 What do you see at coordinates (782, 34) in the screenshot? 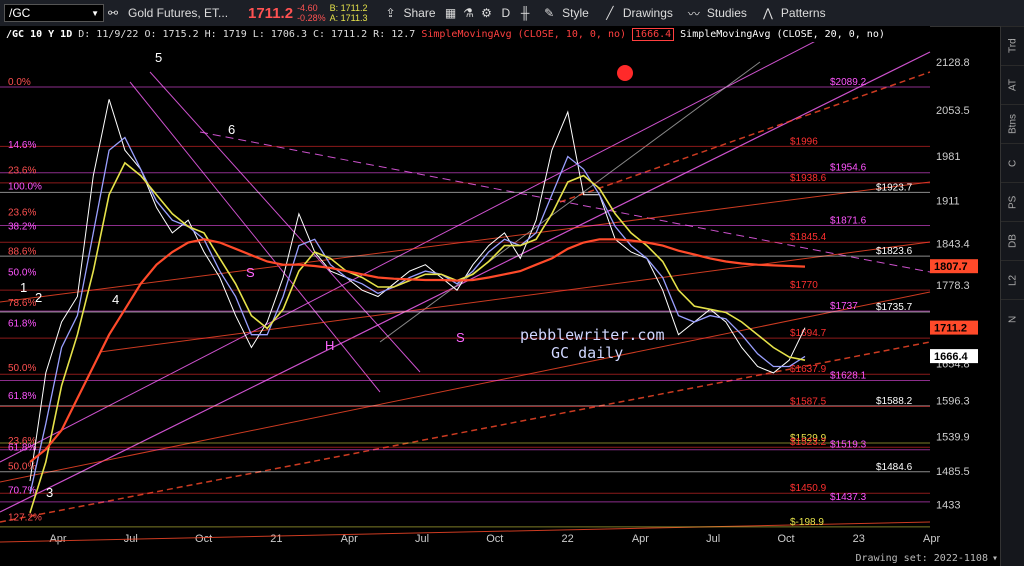
I see `sma20-label: SimpleMovingAvg (CLOSE, 20, 0, no)` at bounding box center [782, 34].